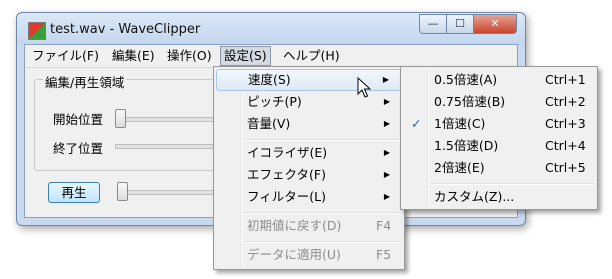  I want to click on menu-item-speed: 速度(S) ▶, so click(309, 80).